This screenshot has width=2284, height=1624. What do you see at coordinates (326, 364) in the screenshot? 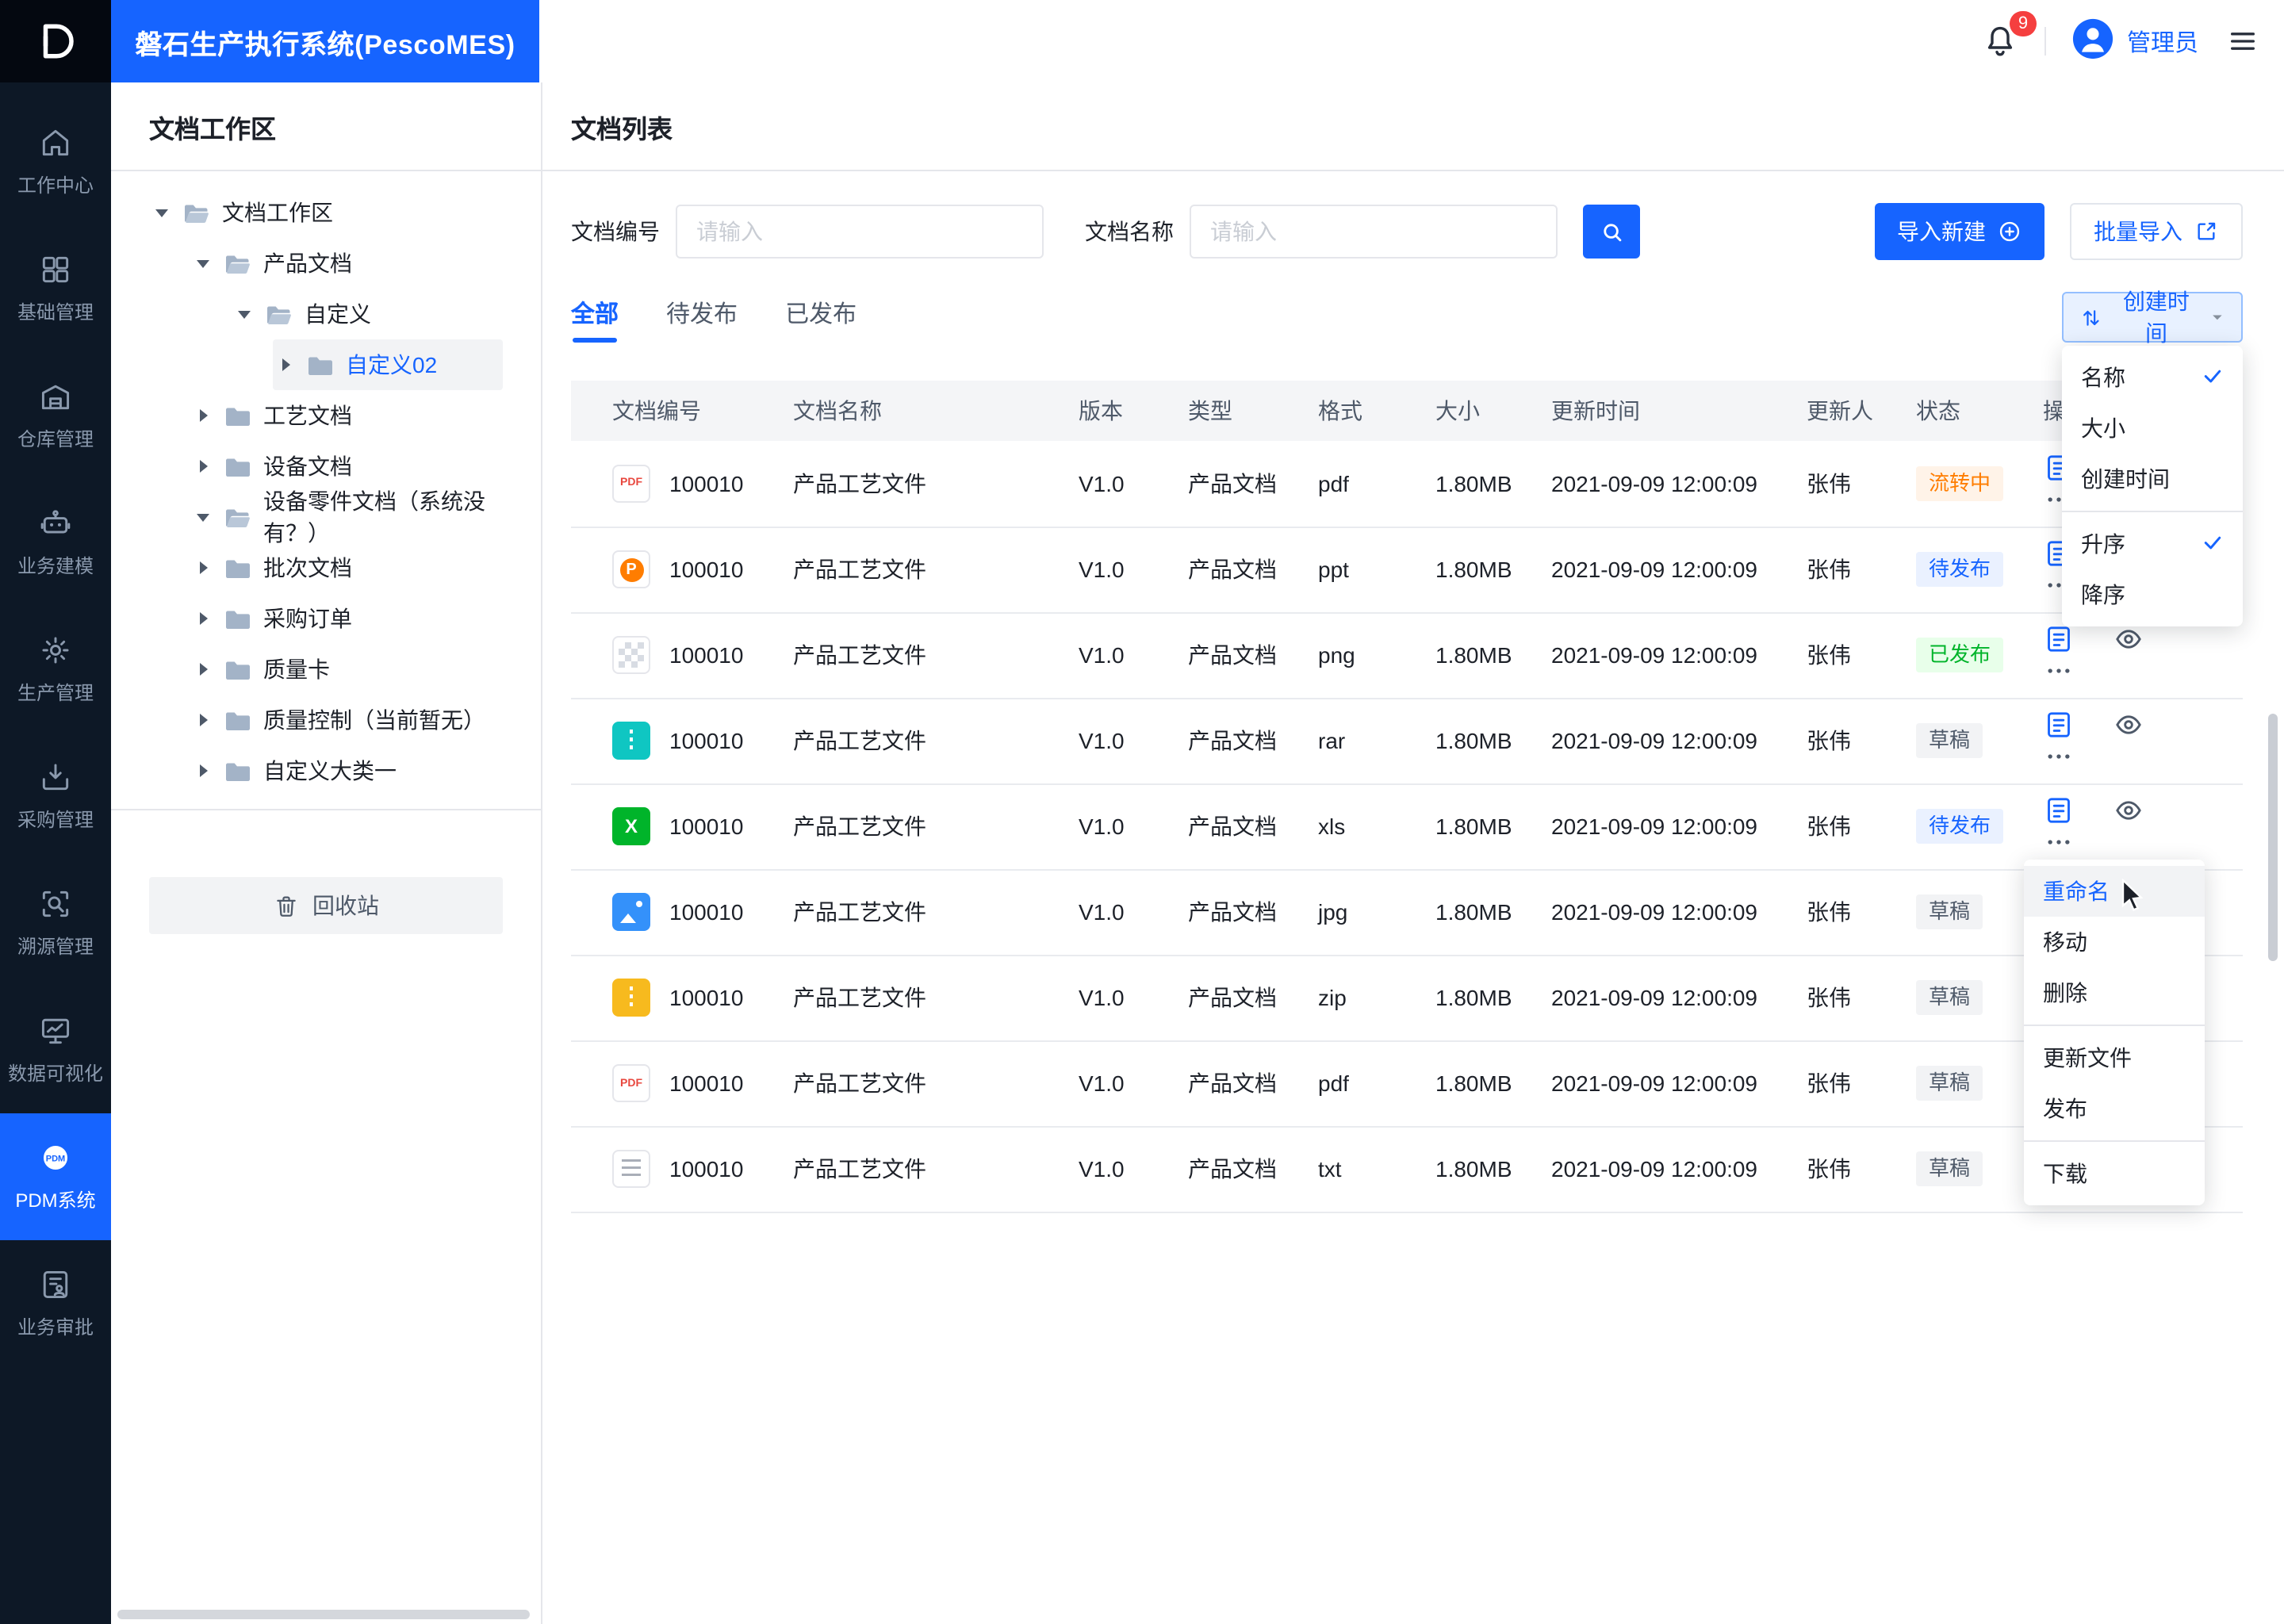
I see `tree-item: 自定义02` at bounding box center [326, 364].